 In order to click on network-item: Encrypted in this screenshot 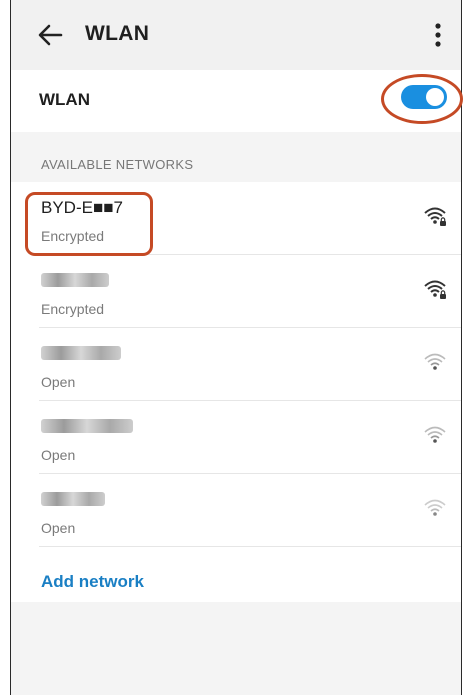, I will do `click(236, 291)`.